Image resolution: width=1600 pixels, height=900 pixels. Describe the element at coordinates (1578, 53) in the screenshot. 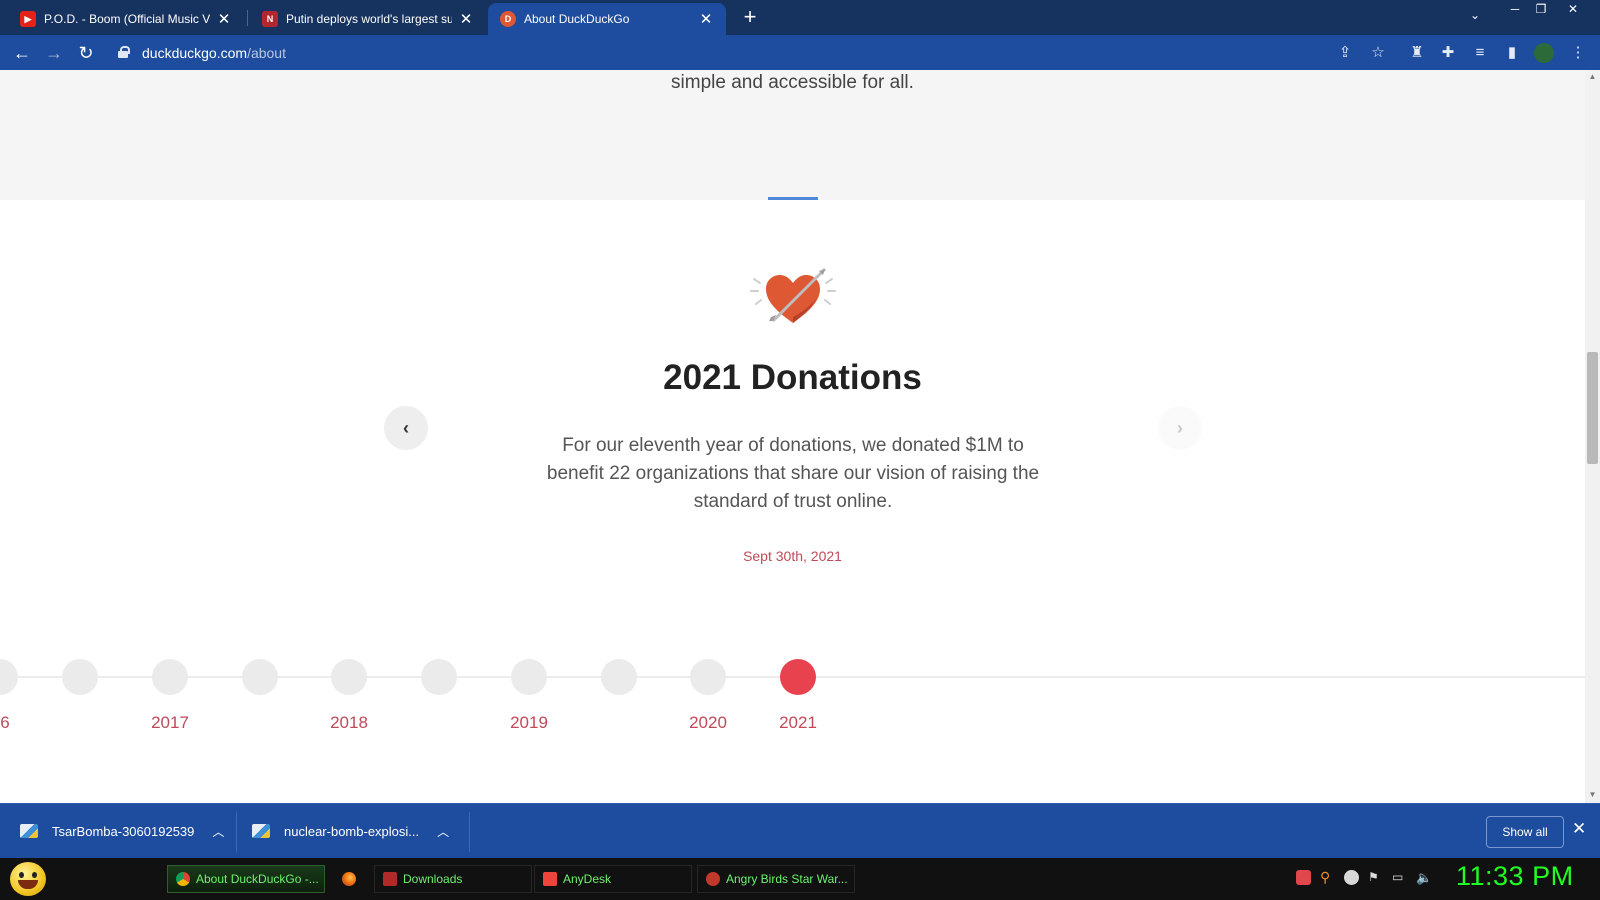

I see `menu-kebab-icon: ⋮` at that location.